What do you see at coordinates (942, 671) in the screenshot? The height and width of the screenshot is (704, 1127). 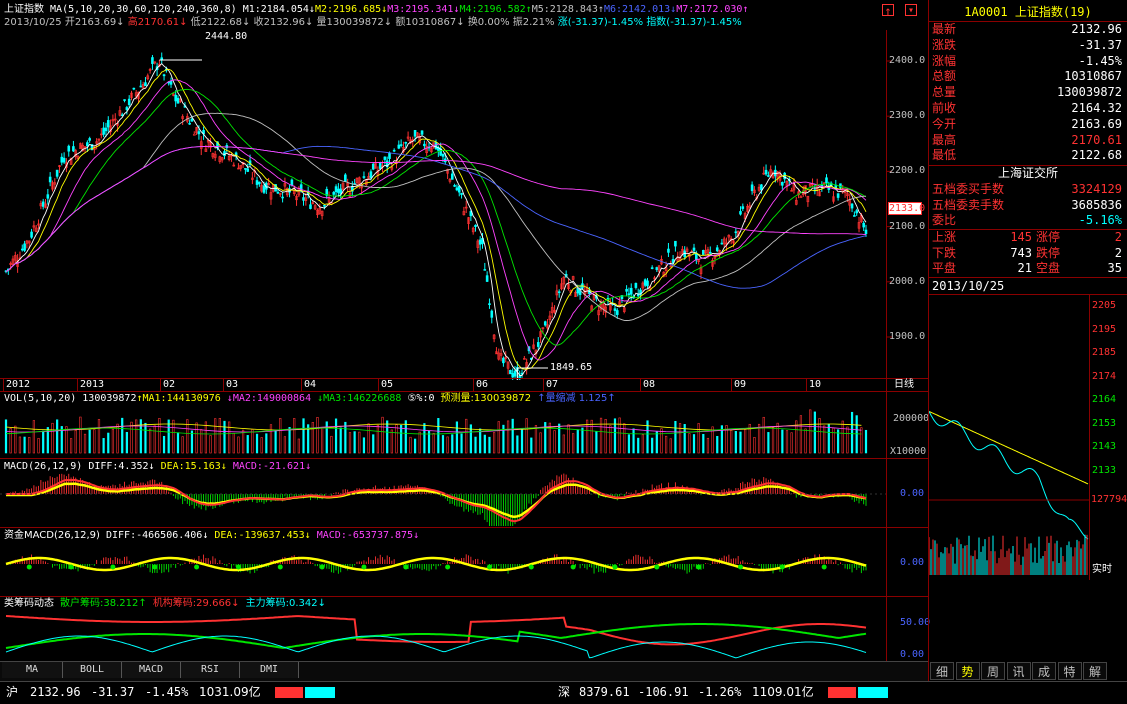 I see `side-tab: 细` at bounding box center [942, 671].